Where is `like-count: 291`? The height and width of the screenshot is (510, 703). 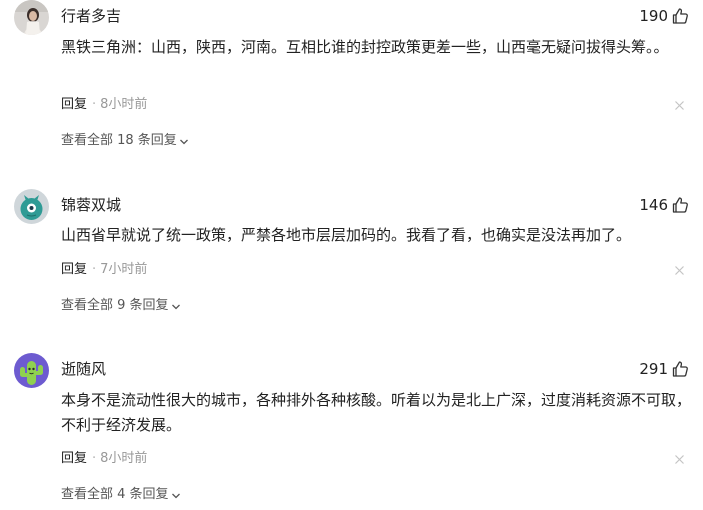 like-count: 291 is located at coordinates (653, 369).